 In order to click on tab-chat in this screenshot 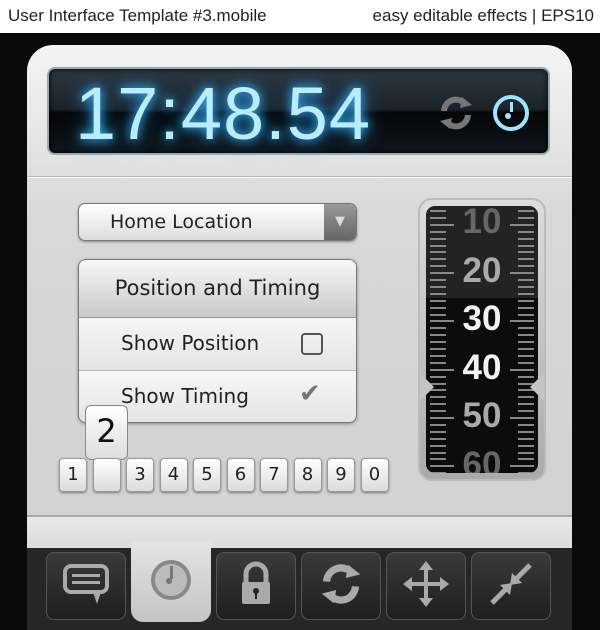, I will do `click(86, 586)`.